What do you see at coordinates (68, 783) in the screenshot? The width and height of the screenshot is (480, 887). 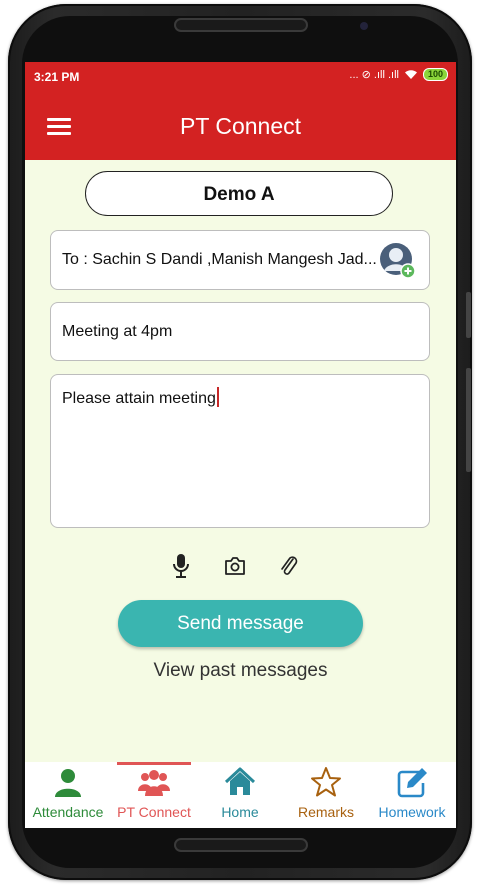 I see `person-icon` at bounding box center [68, 783].